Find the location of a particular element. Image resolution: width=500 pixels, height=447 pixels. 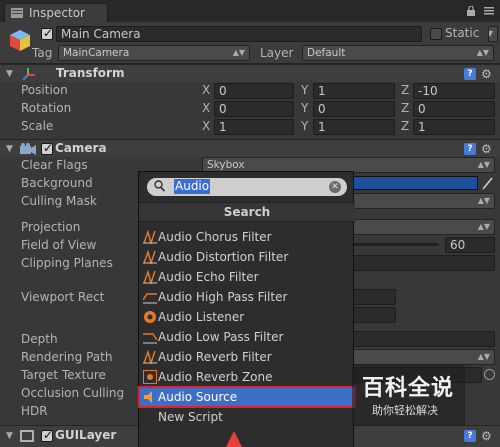

clear-flags-label: Clear Flags is located at coordinates (54, 165).